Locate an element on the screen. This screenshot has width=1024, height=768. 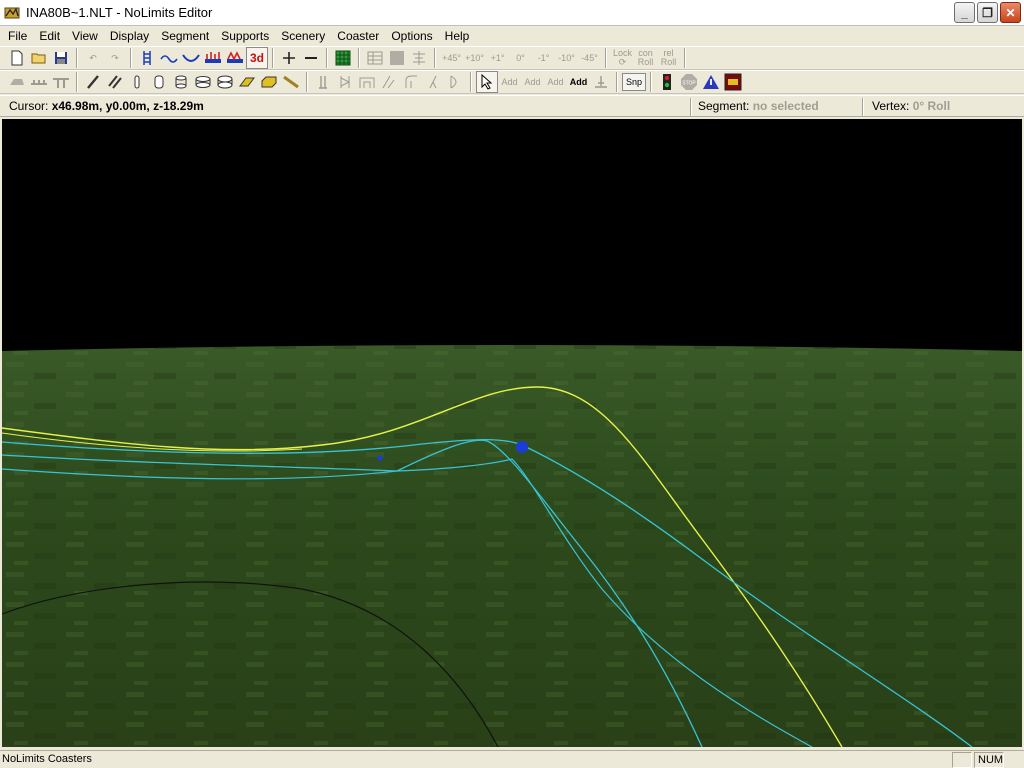
track-ladder-icon is located at coordinates (147, 58).